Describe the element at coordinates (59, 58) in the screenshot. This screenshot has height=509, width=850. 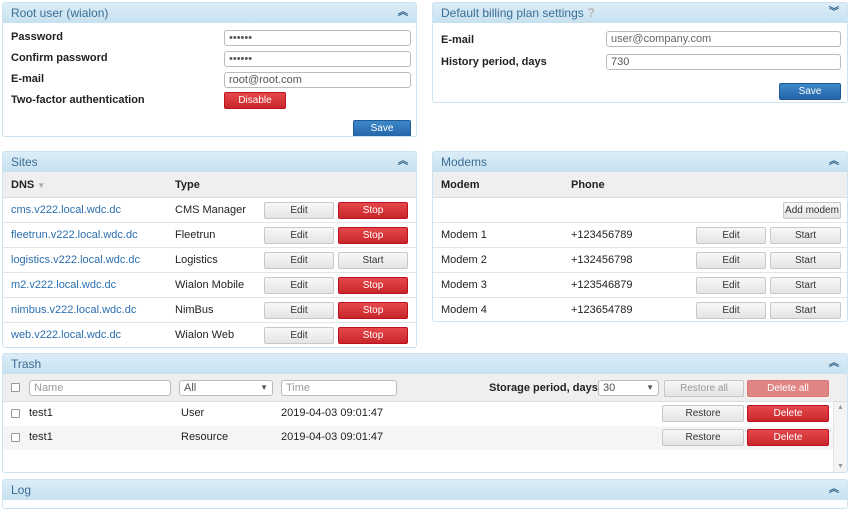
I see `confirm-password-label: Confirm password` at that location.